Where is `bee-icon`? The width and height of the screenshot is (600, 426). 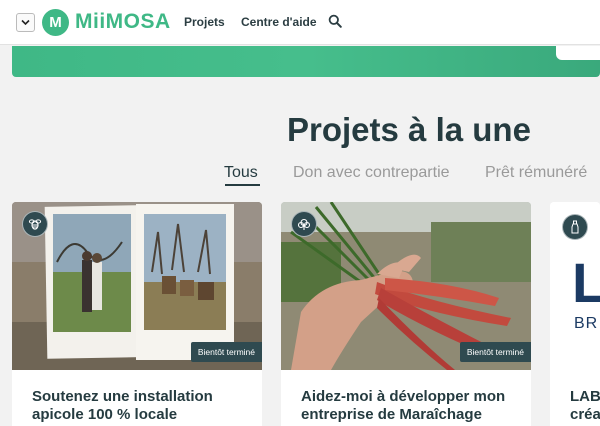
bee-icon is located at coordinates (35, 224).